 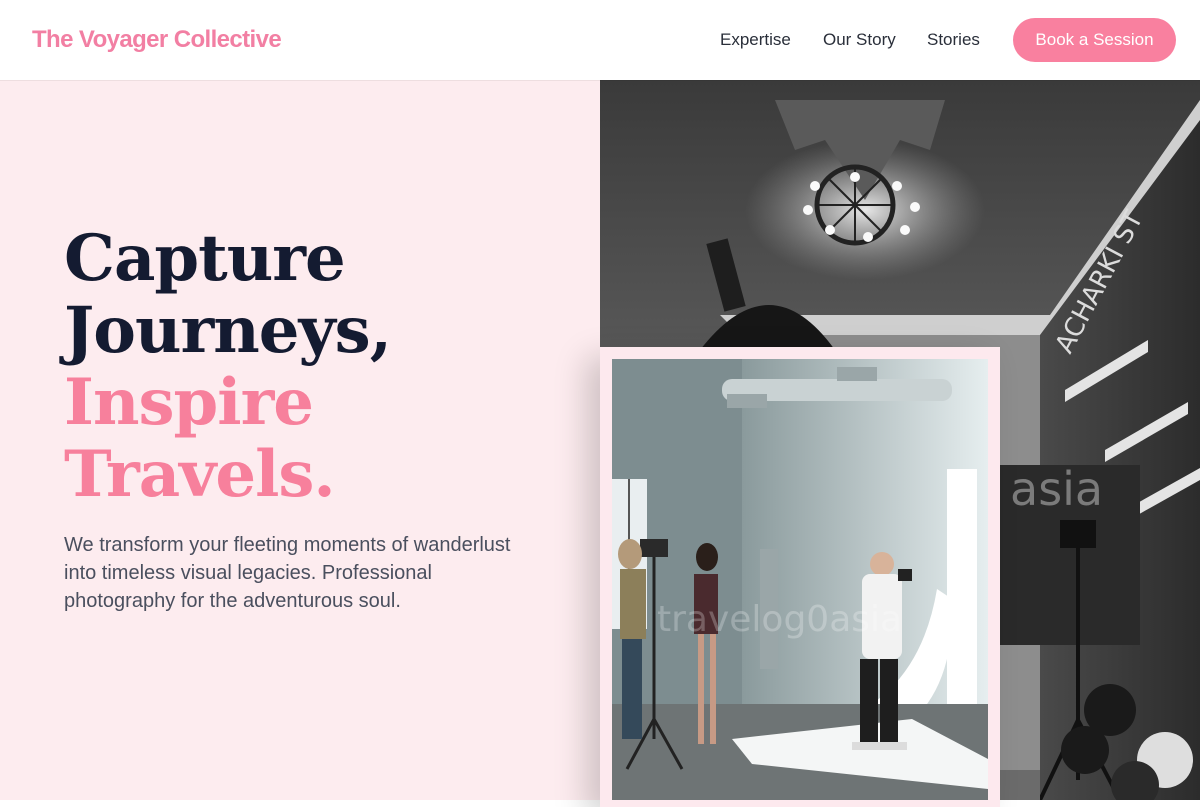 What do you see at coordinates (755, 40) in the screenshot?
I see `nav-link-expertise: Expertise` at bounding box center [755, 40].